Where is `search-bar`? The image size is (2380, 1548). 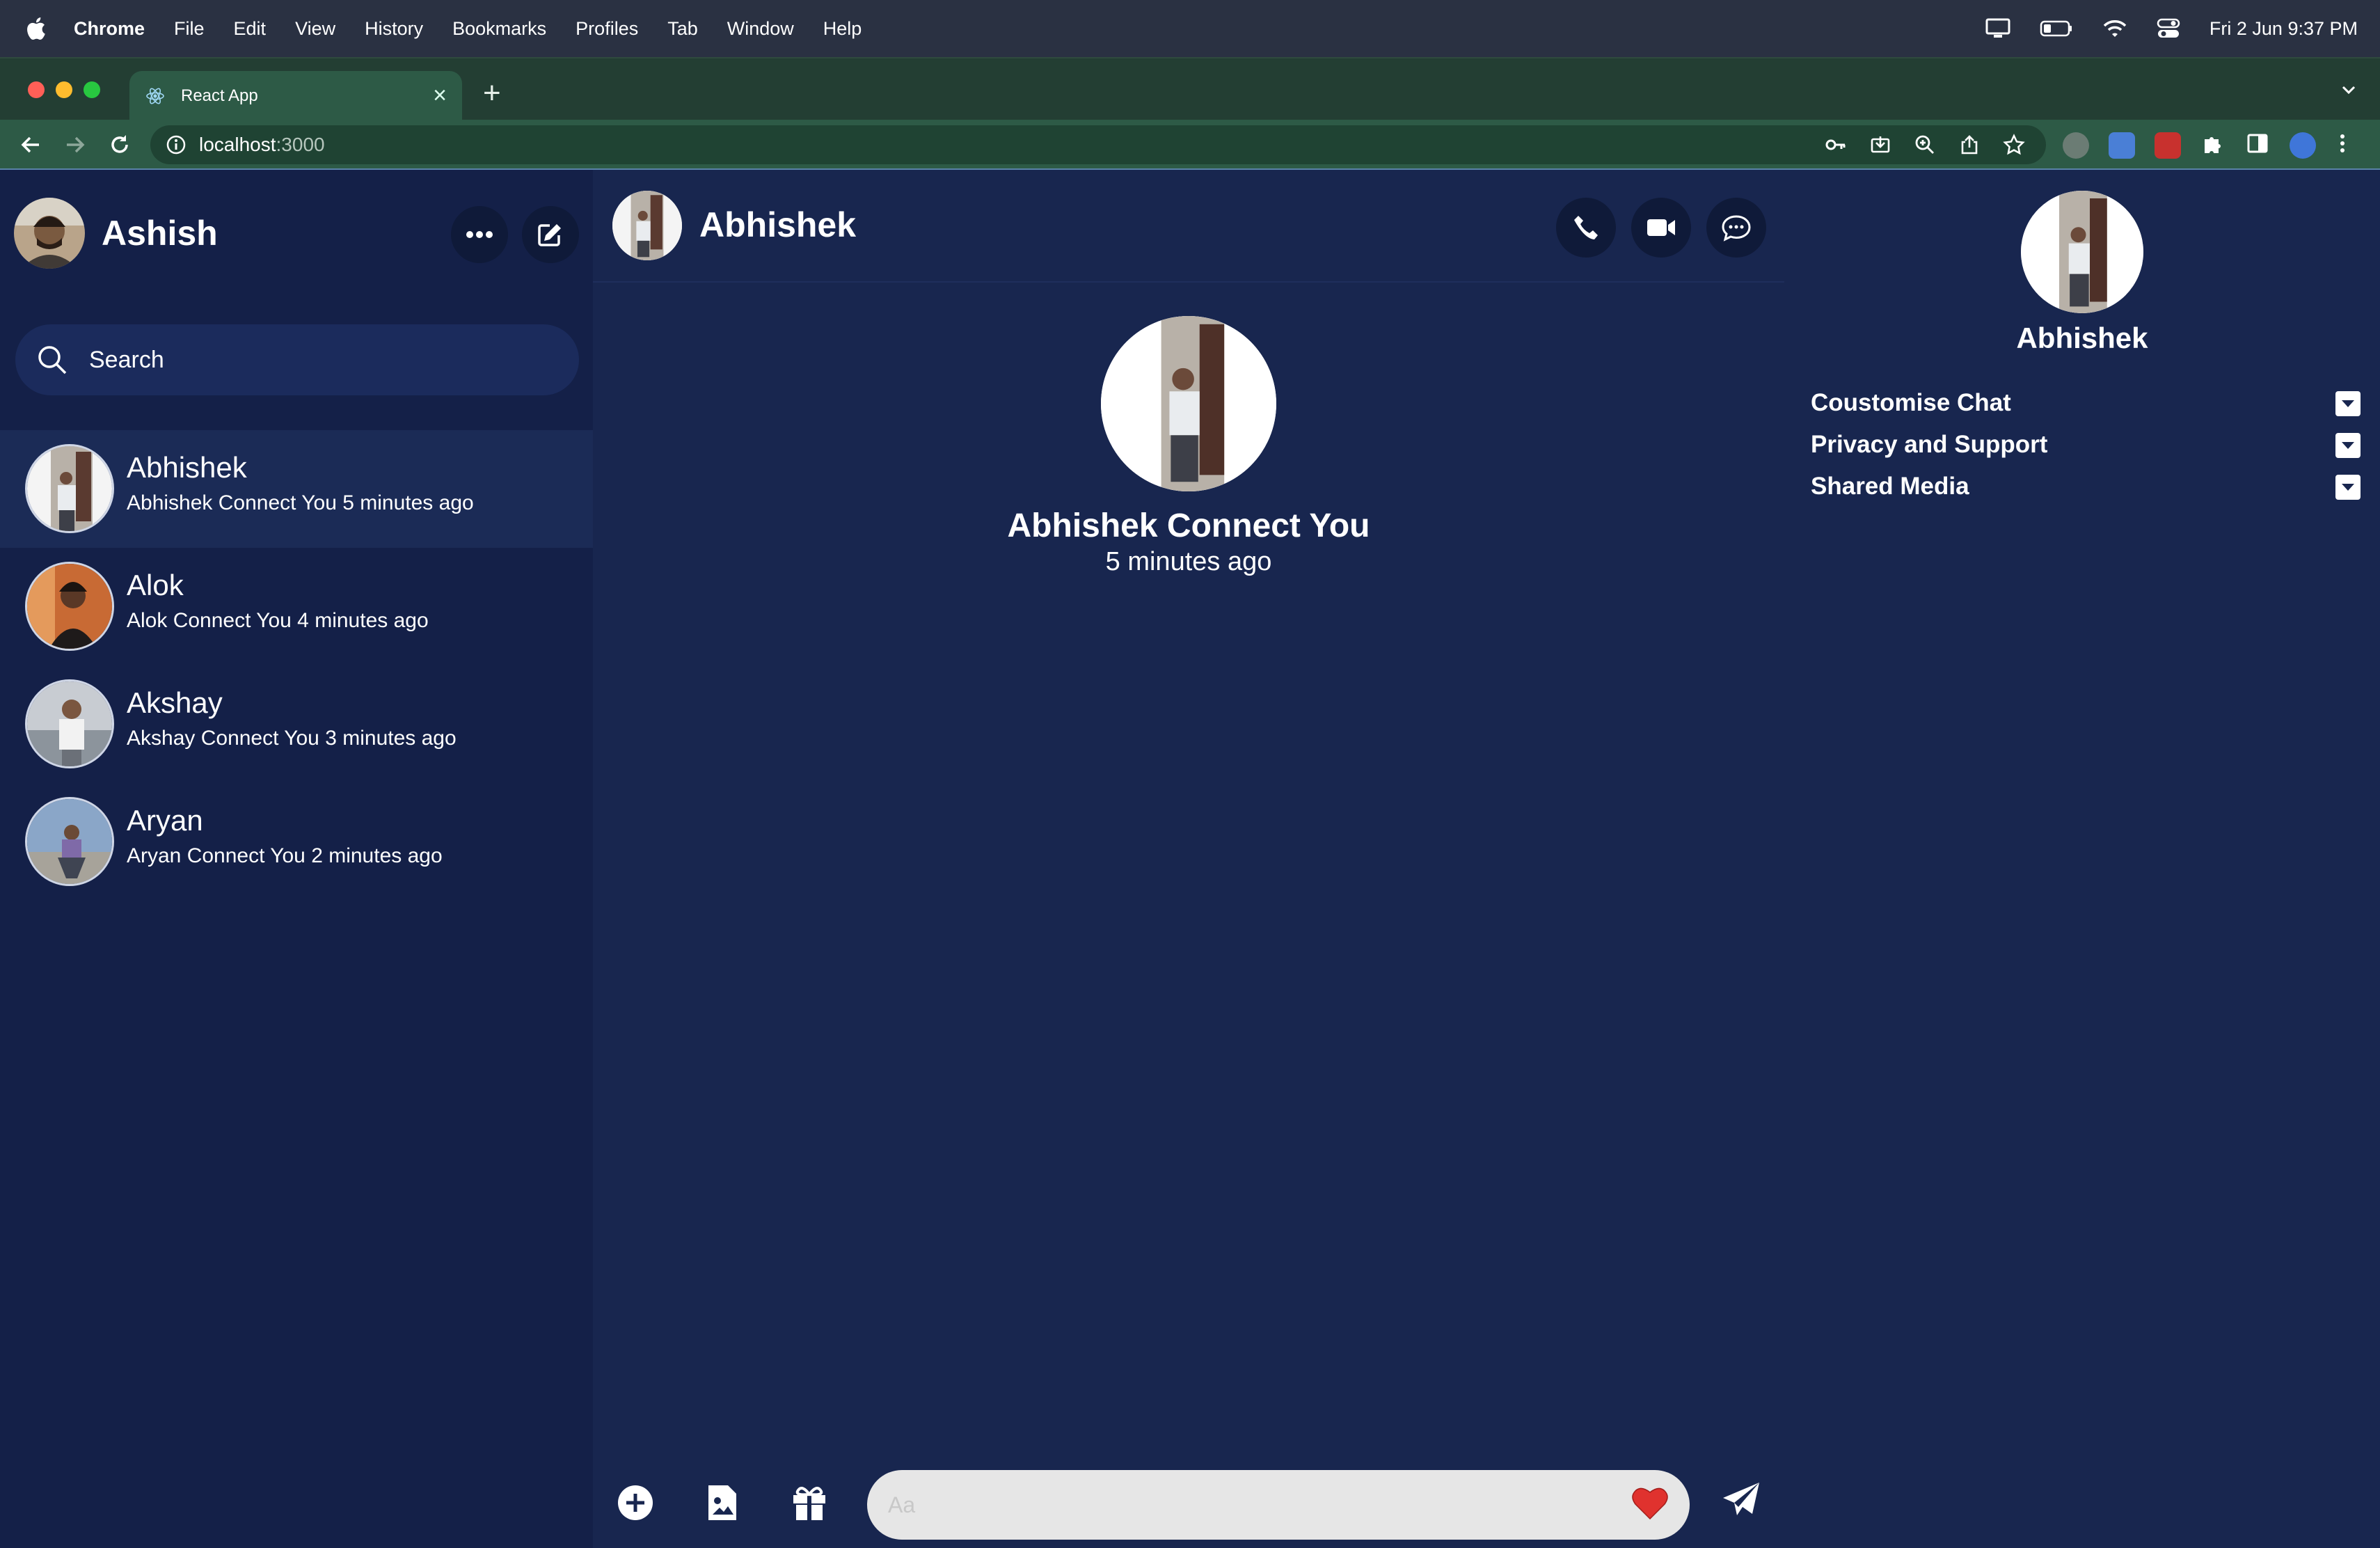 search-bar is located at coordinates (297, 359).